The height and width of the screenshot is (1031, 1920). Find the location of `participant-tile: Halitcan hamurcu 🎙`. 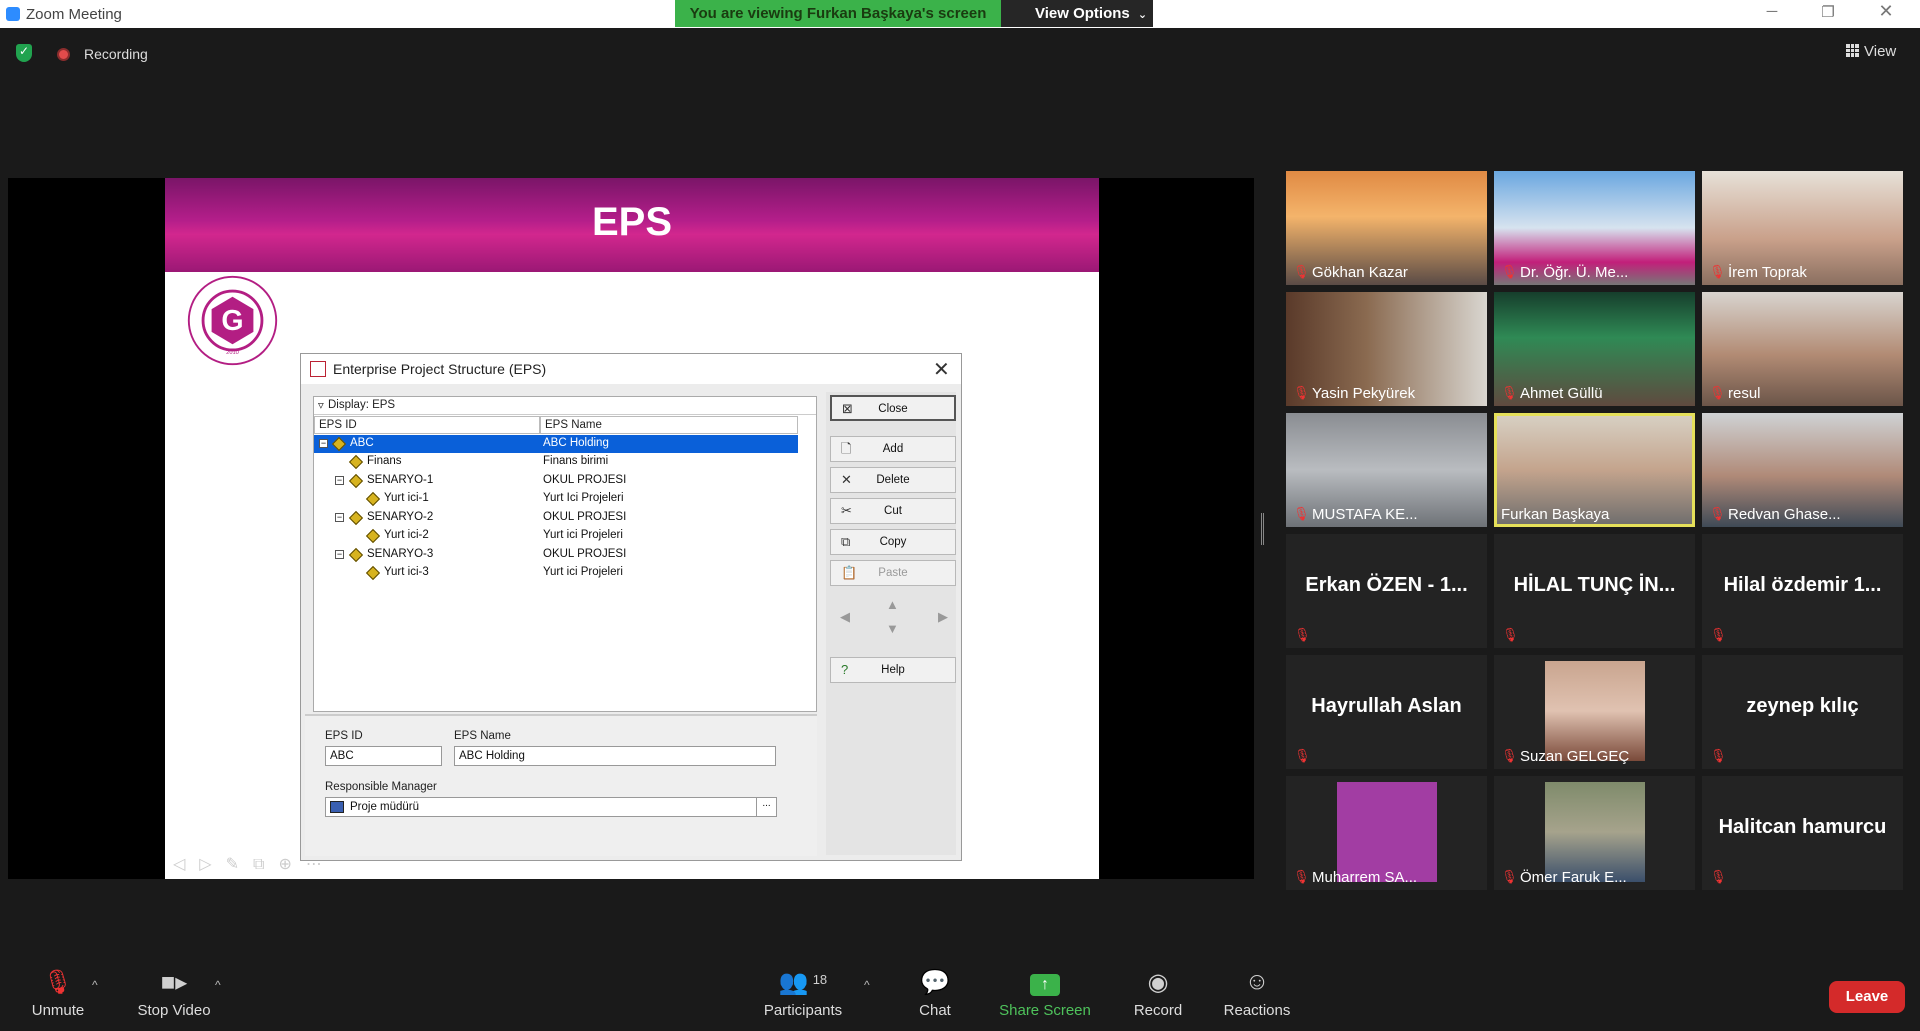

participant-tile: Halitcan hamurcu 🎙 is located at coordinates (1802, 833).